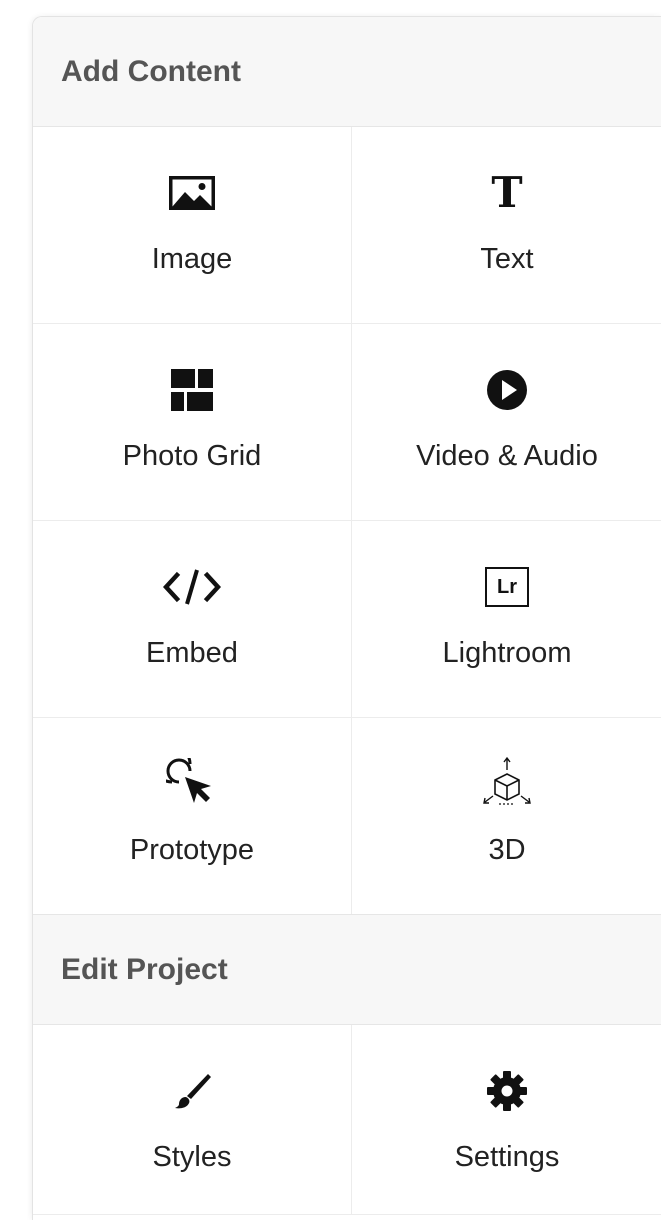 The height and width of the screenshot is (1220, 661). I want to click on add-video-audio-tile: Video & Audio, so click(506, 422).